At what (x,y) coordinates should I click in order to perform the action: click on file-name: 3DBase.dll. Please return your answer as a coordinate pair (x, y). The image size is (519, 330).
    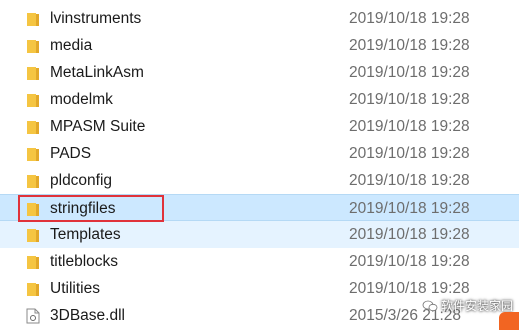
    Looking at the image, I should click on (87, 315).